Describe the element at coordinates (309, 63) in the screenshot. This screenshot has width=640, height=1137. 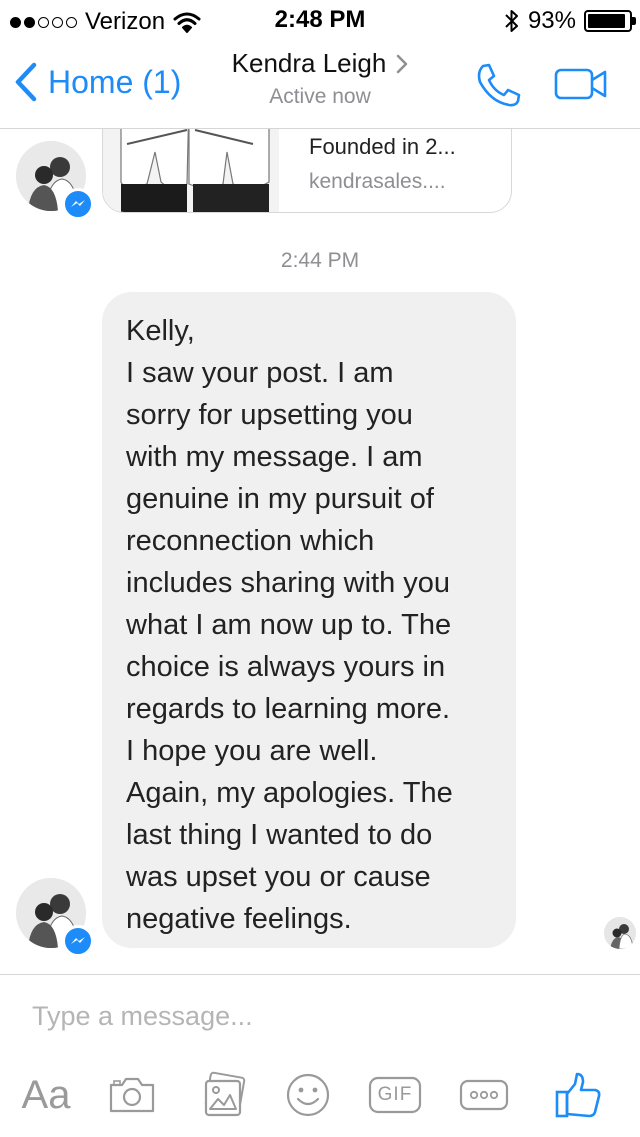
I see `contact-name: Kendra Leigh` at that location.